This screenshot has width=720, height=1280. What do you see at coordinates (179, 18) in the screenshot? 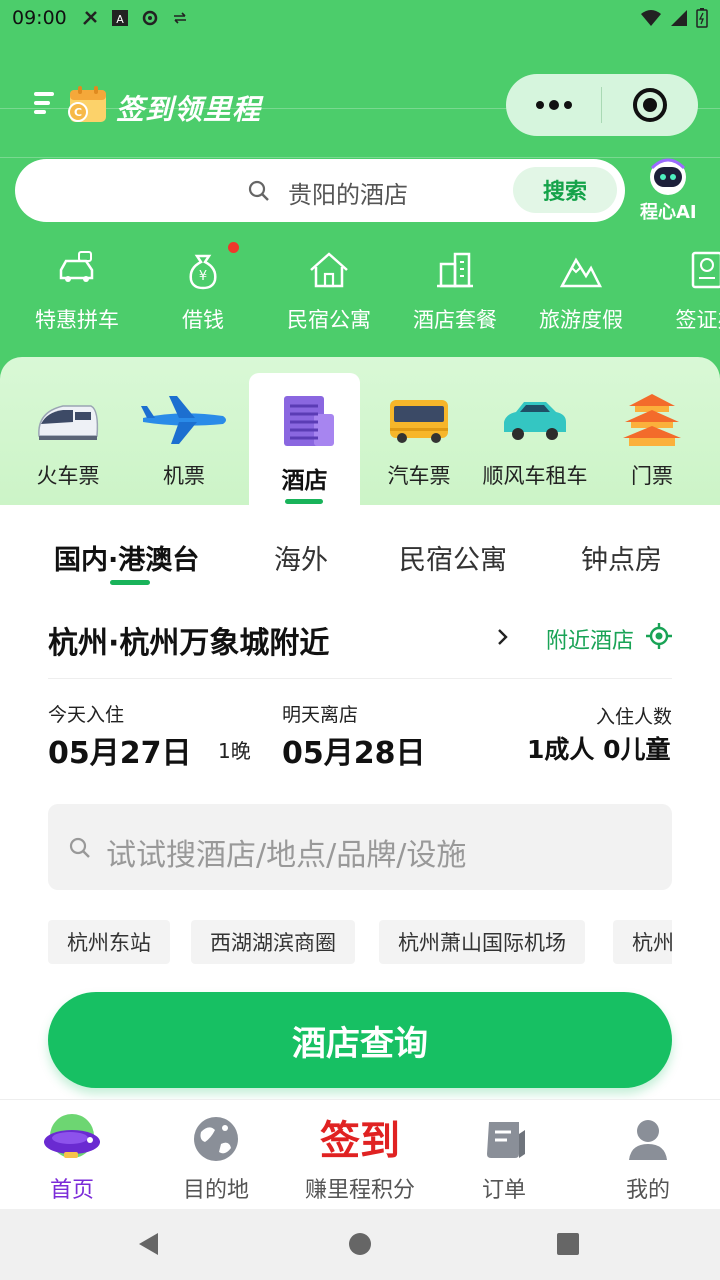
I see `data-sync-icon` at bounding box center [179, 18].